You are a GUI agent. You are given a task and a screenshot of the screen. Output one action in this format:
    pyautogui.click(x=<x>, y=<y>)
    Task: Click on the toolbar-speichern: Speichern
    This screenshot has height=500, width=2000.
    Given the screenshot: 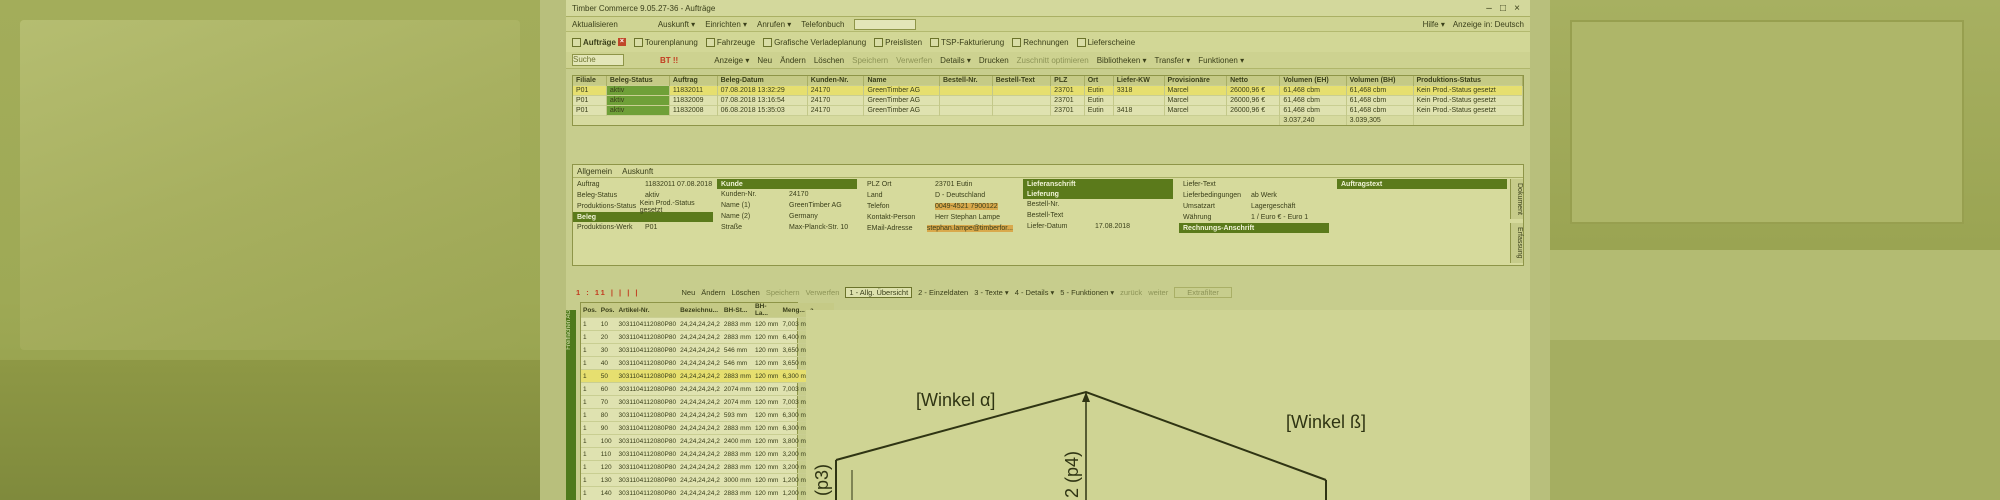 What is the action you would take?
    pyautogui.click(x=870, y=60)
    